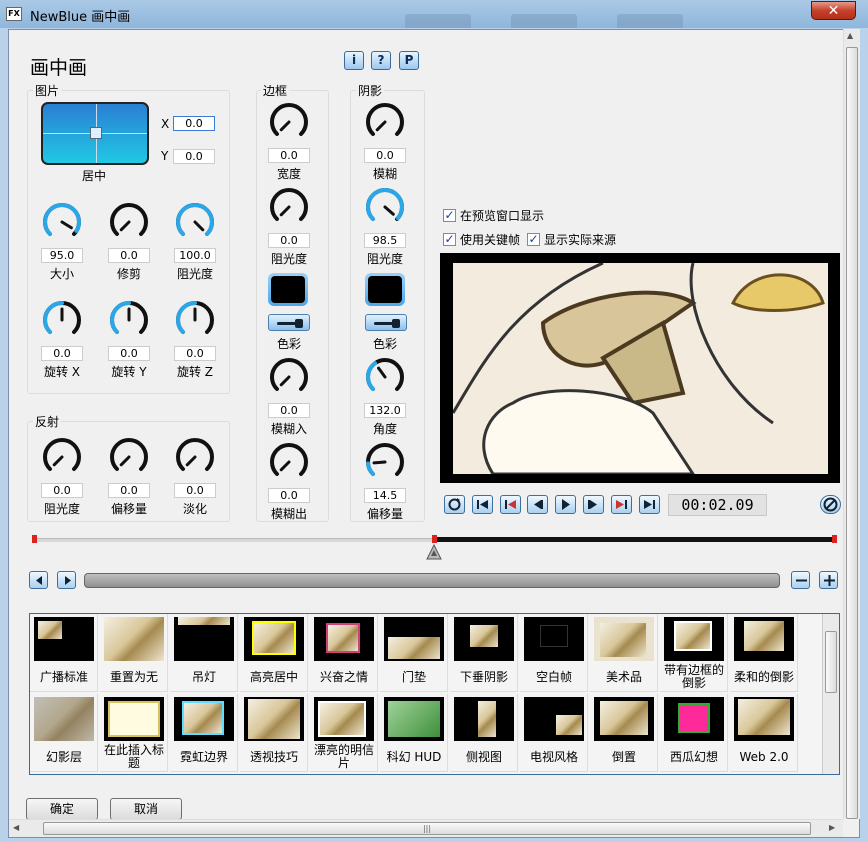 This screenshot has height=842, width=868. What do you see at coordinates (831, 662) in the screenshot?
I see `preset-scrollbar-thumb` at bounding box center [831, 662].